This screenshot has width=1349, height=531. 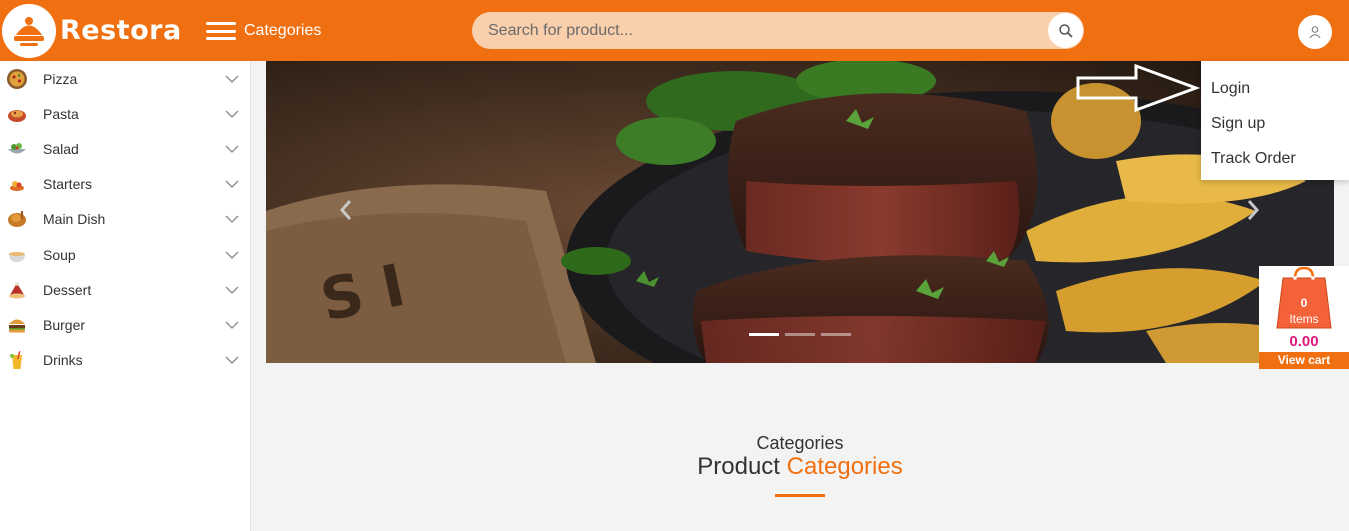 I want to click on search-bar, so click(x=778, y=30).